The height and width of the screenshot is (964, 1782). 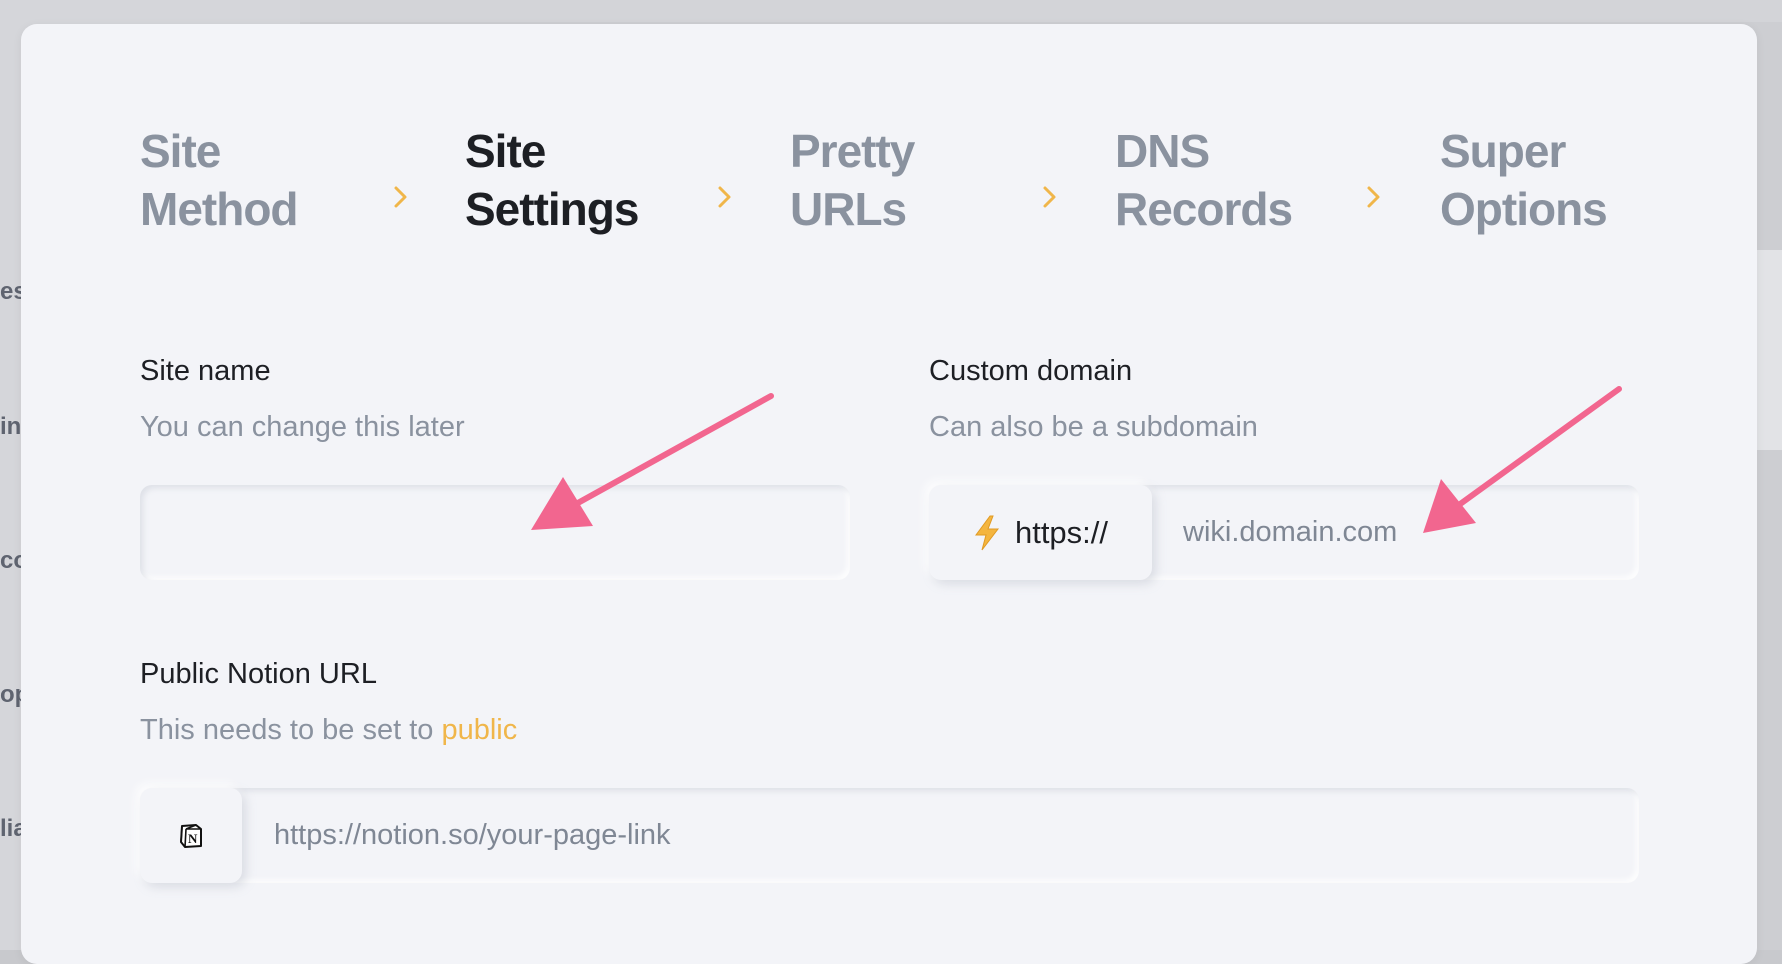 I want to click on notion-url-input, so click(x=889, y=835).